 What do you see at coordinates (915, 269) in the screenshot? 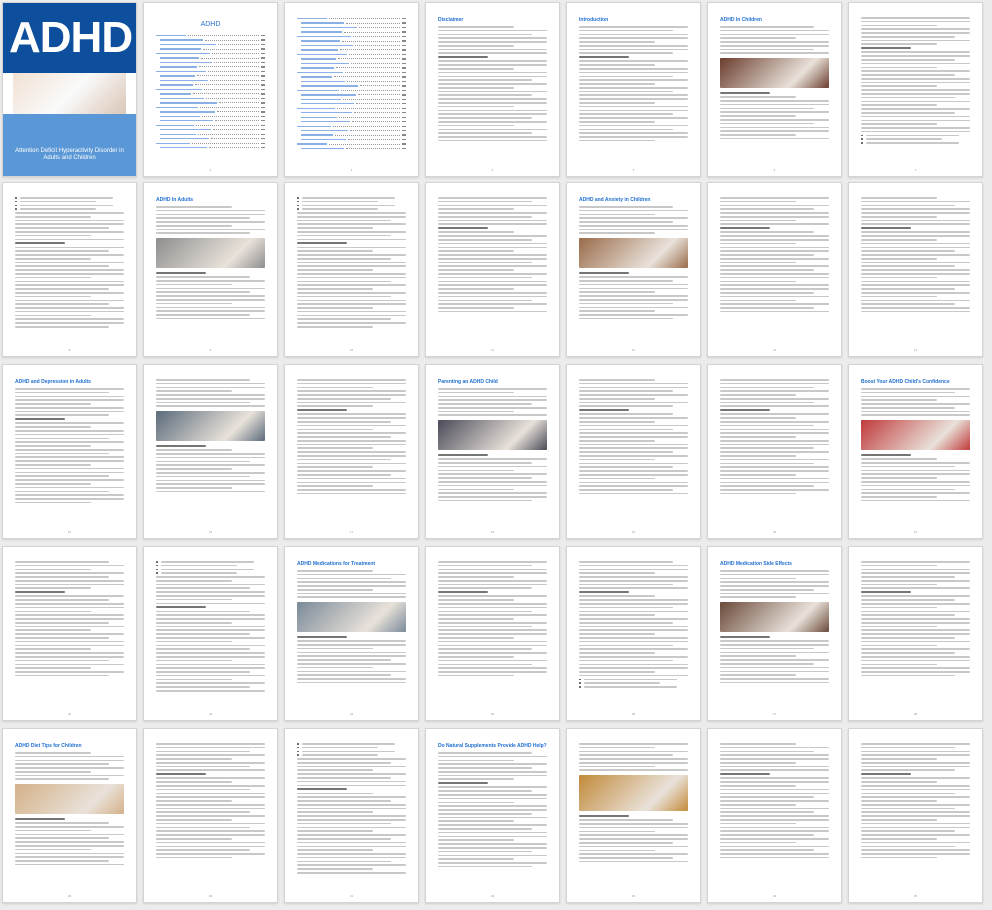
I see `page-thumbnail: 14` at bounding box center [915, 269].